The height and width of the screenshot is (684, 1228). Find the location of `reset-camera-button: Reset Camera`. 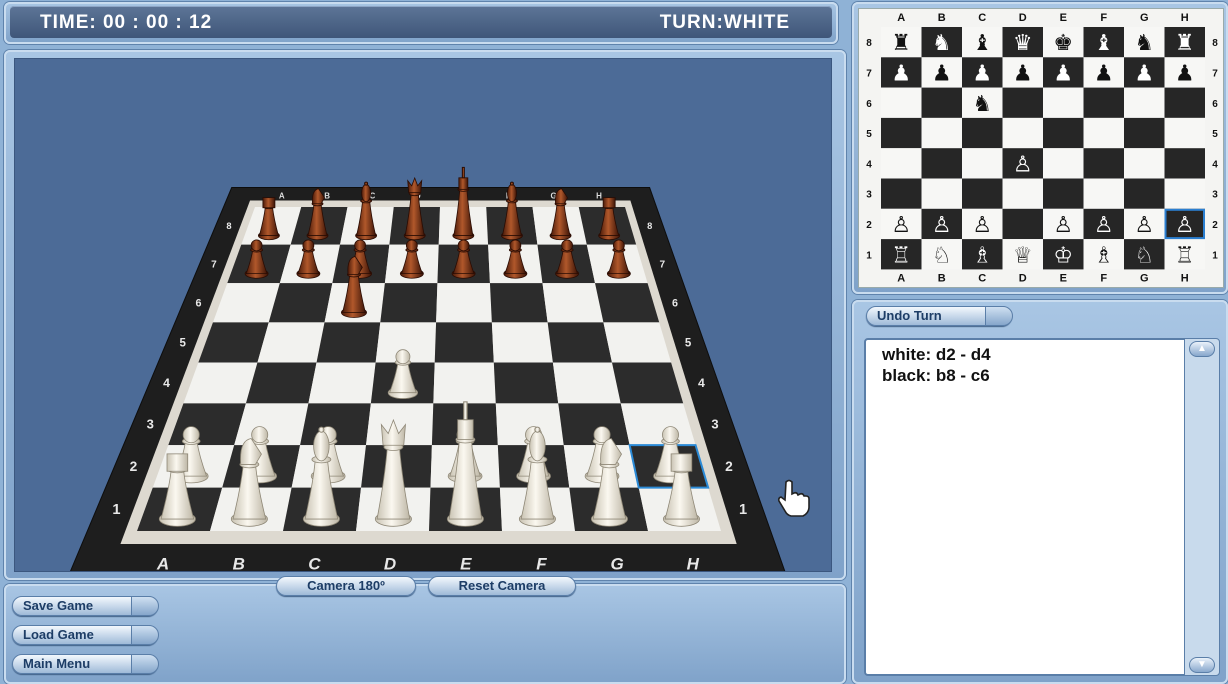

reset-camera-button: Reset Camera is located at coordinates (502, 586).